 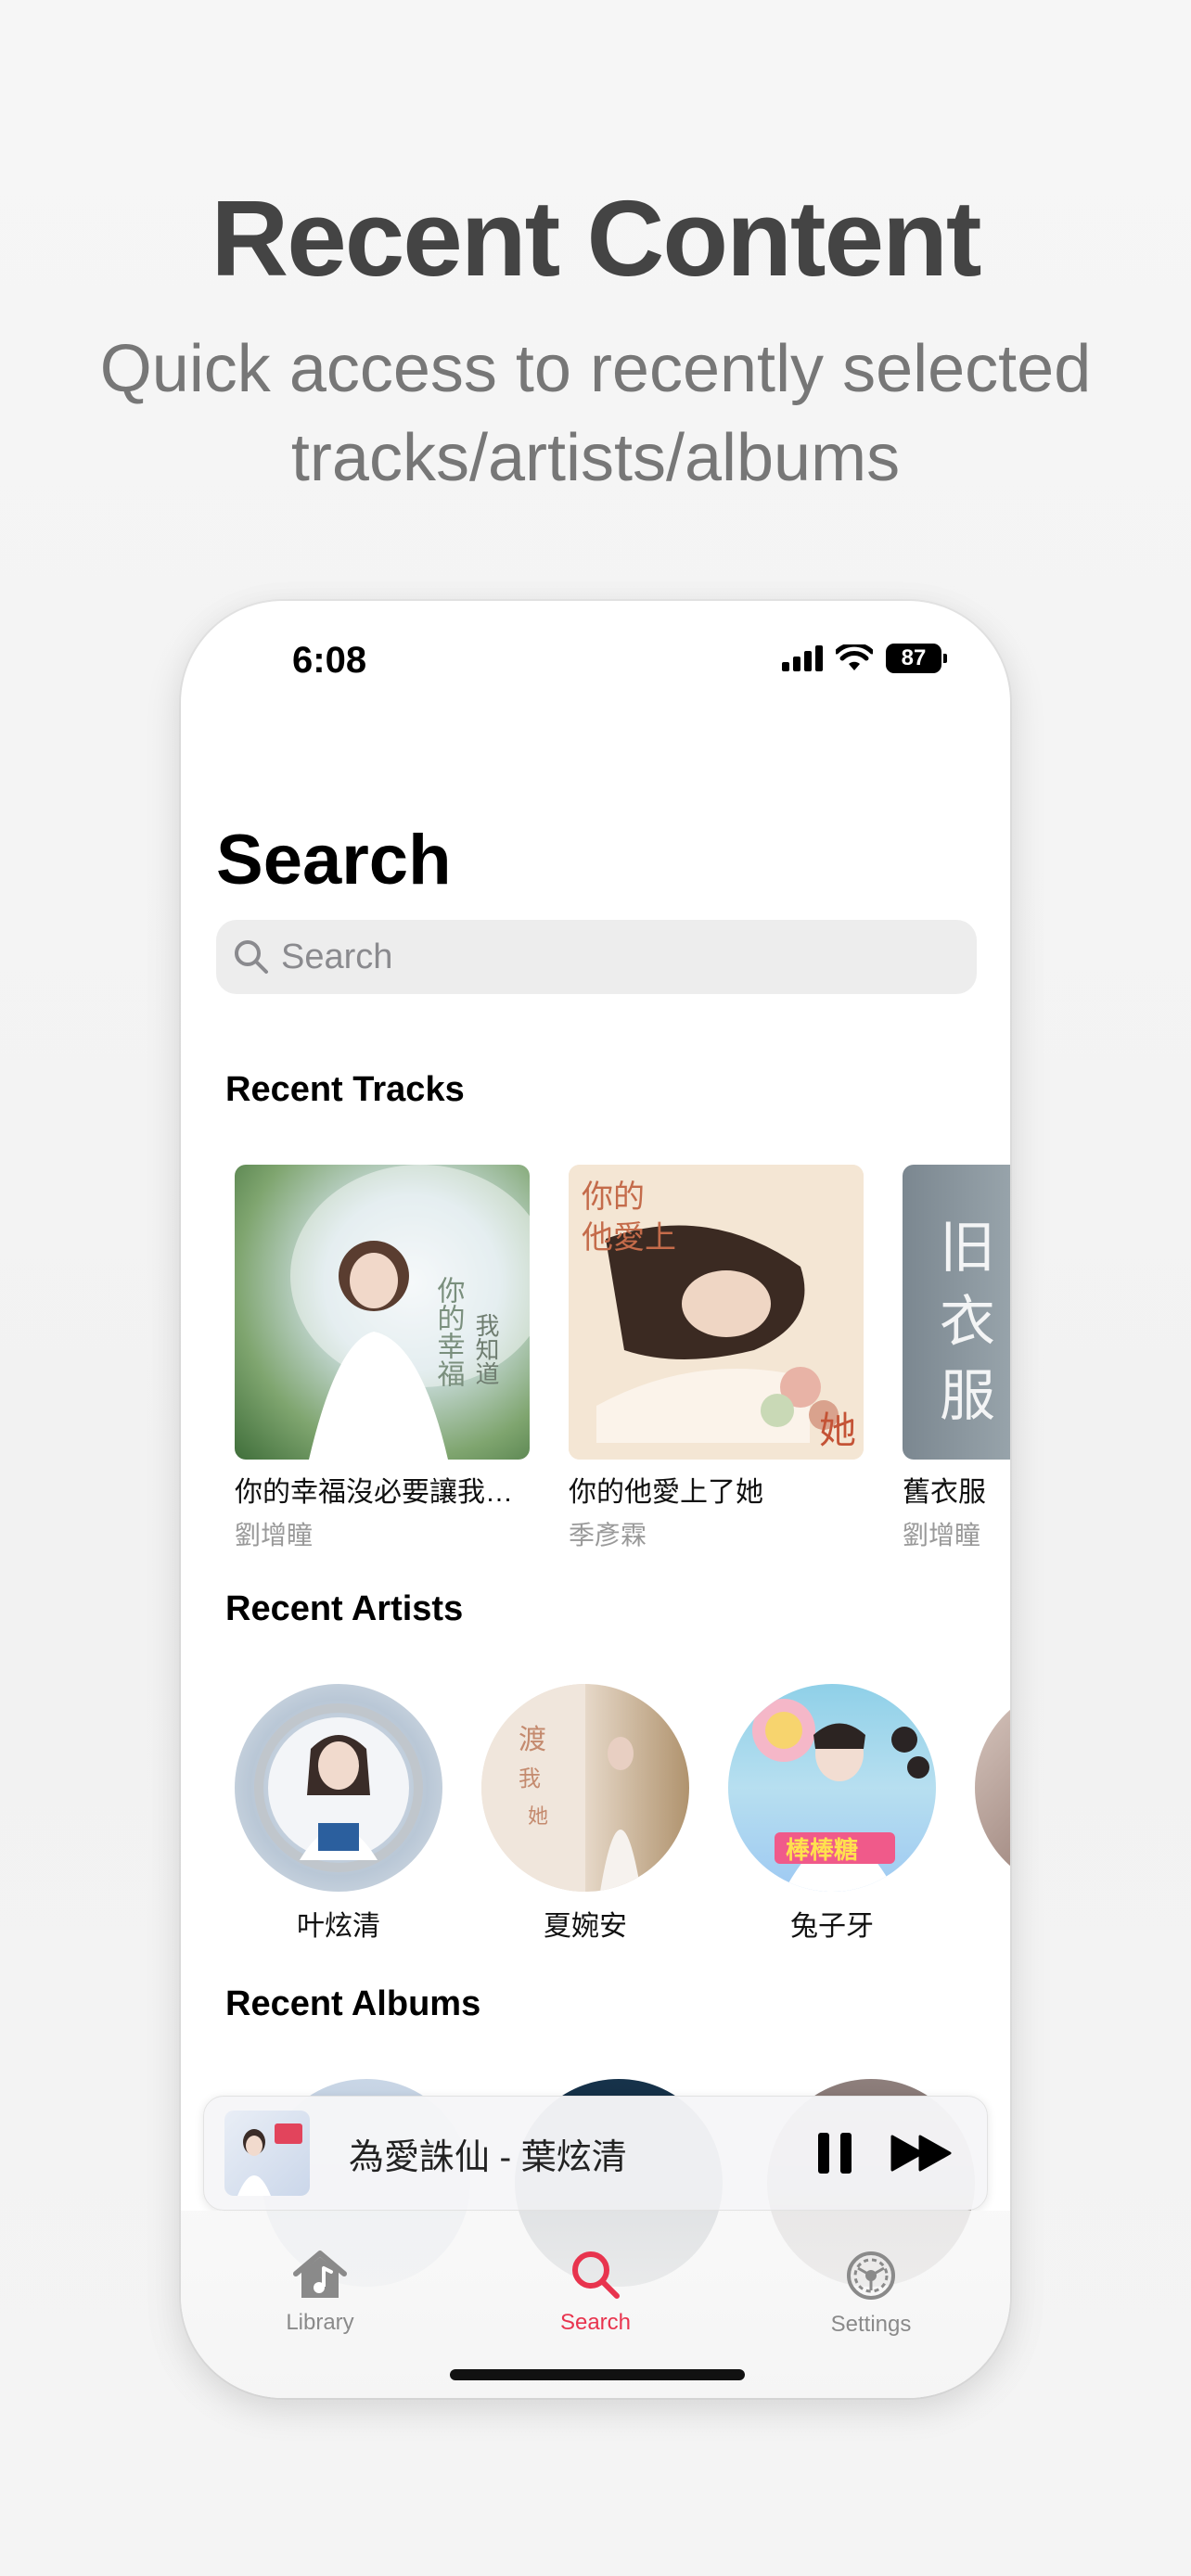 I want to click on tab-label: Library, so click(x=320, y=2323).